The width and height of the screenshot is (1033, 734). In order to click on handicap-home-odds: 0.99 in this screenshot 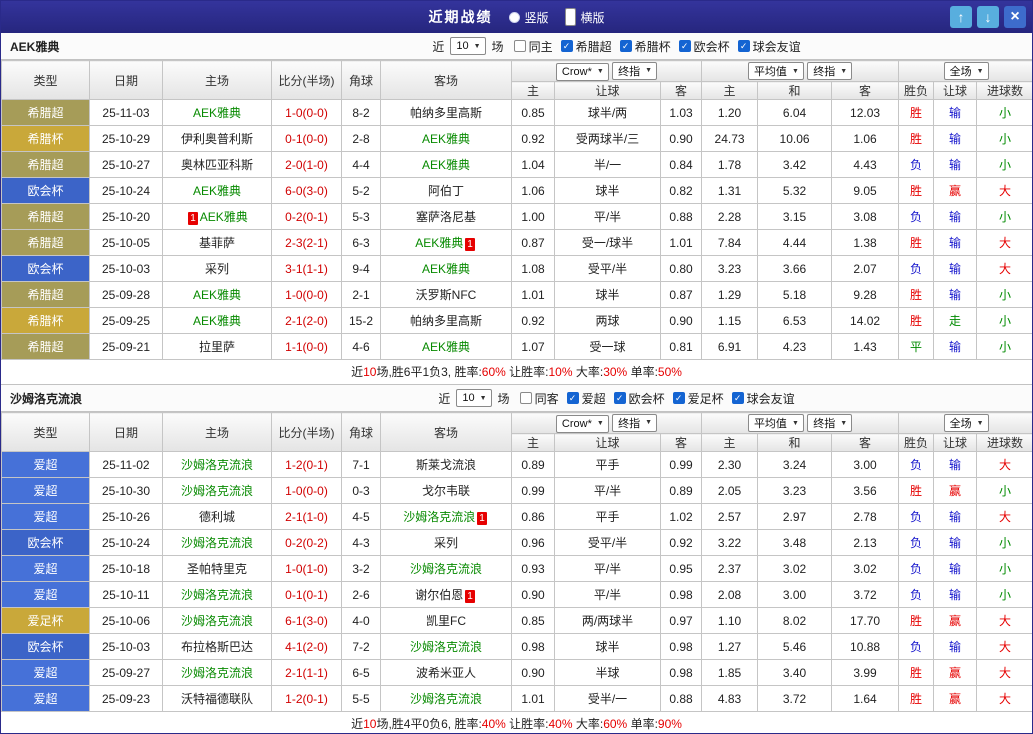, I will do `click(533, 490)`.